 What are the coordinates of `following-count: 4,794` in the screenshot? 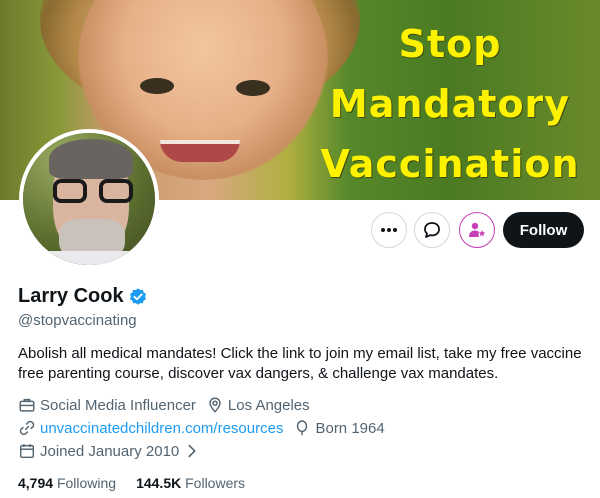 It's located at (36, 483).